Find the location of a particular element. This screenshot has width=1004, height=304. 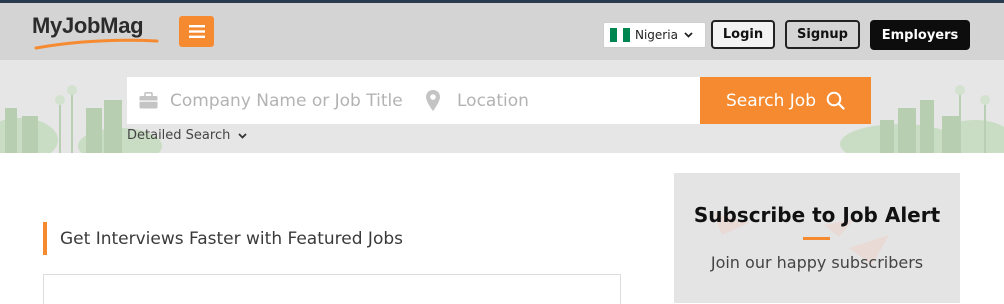

subscribe-subtitle: Join our happy subscribers is located at coordinates (817, 262).